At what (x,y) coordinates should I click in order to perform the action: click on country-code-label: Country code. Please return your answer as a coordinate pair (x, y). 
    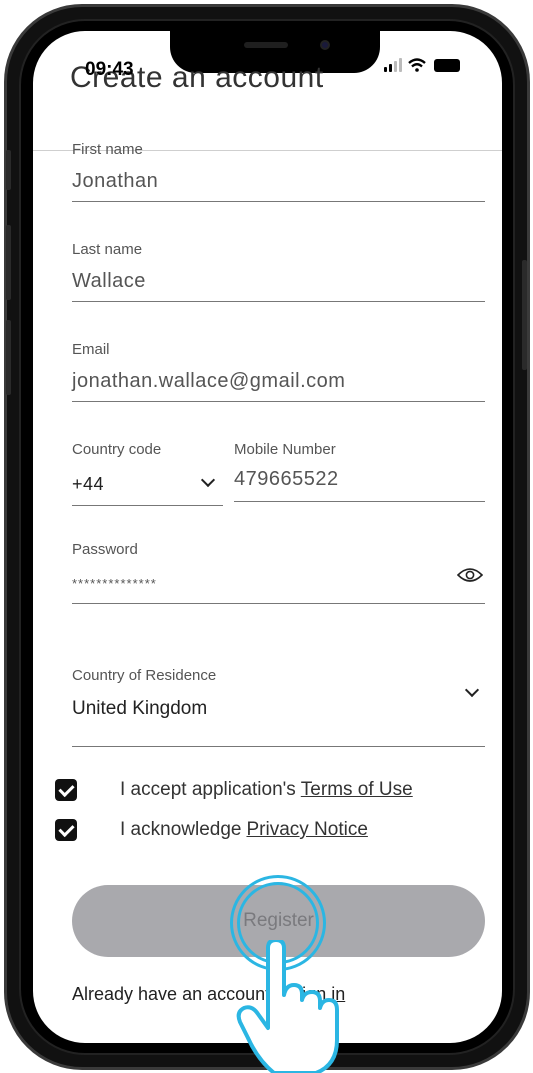
    Looking at the image, I should click on (117, 449).